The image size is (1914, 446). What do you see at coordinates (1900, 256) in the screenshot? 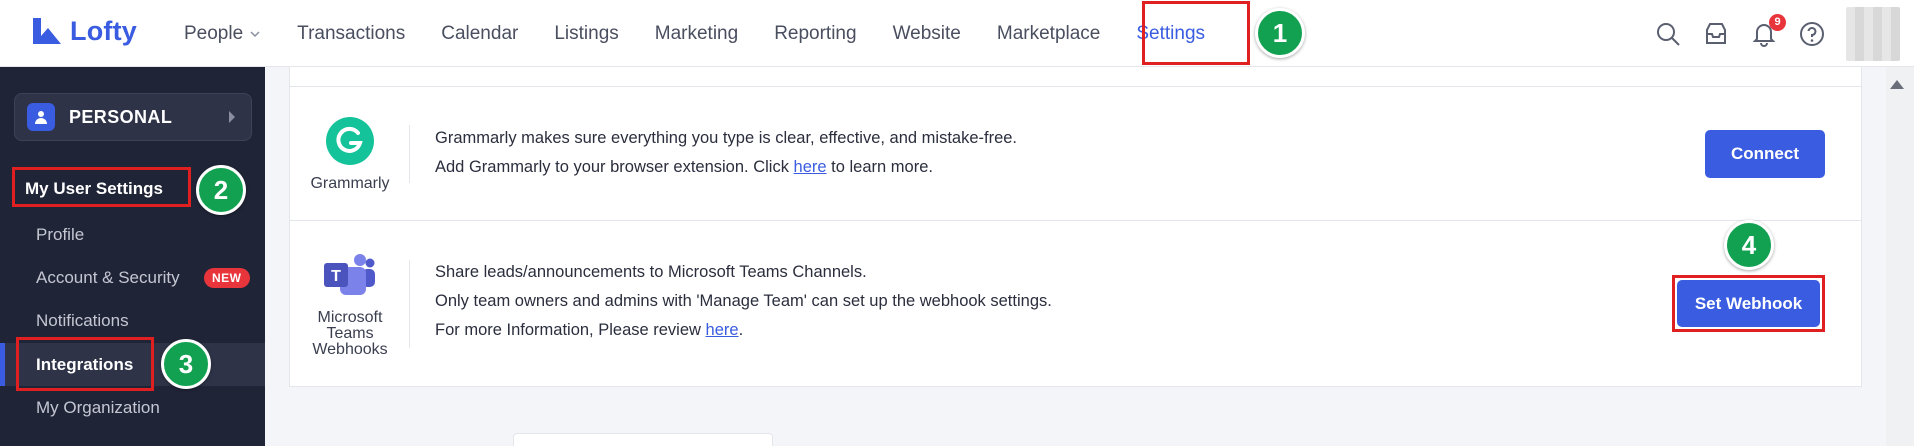
I see `scrollbar` at bounding box center [1900, 256].